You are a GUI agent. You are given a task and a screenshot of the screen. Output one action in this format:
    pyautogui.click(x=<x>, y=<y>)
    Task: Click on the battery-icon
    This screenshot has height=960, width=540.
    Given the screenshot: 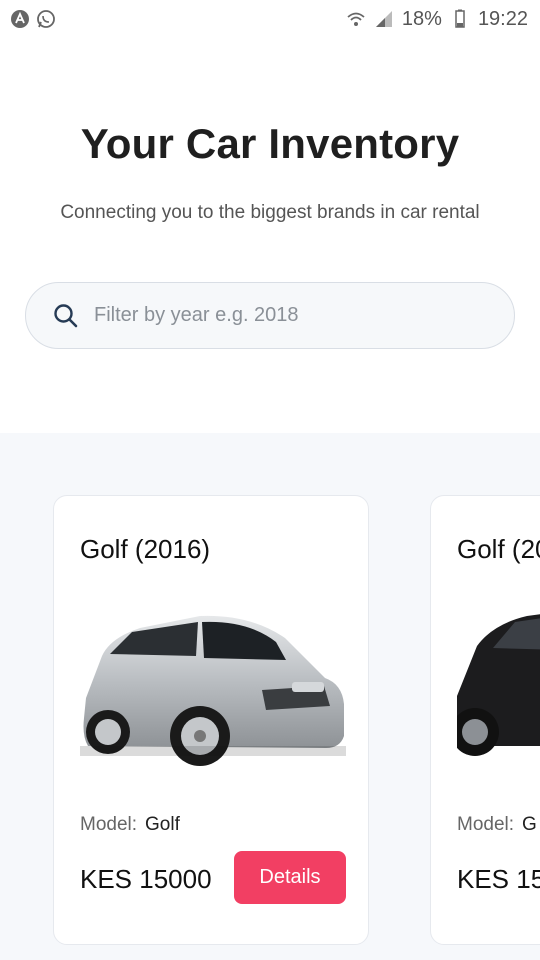 What is the action you would take?
    pyautogui.click(x=460, y=19)
    